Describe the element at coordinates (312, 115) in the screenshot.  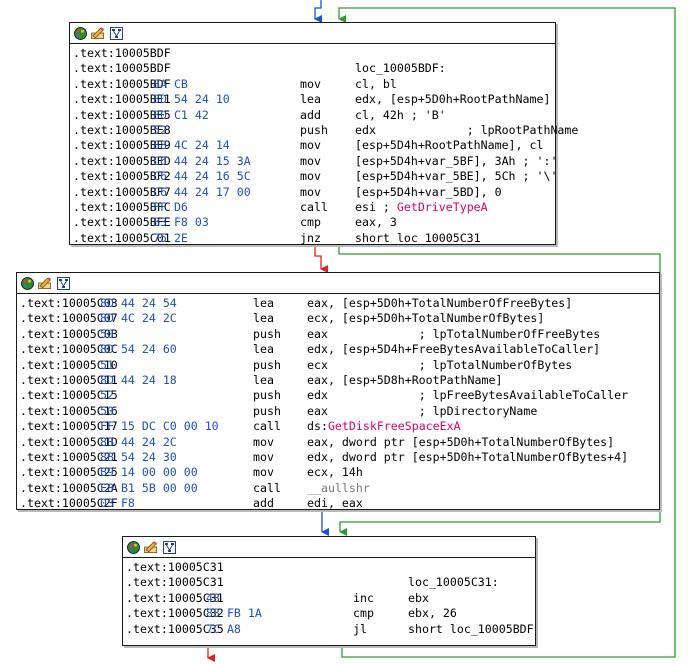
I see `code-line: .text:10005BE5 80 C1 42 add cl, 42h ; 'B'` at that location.